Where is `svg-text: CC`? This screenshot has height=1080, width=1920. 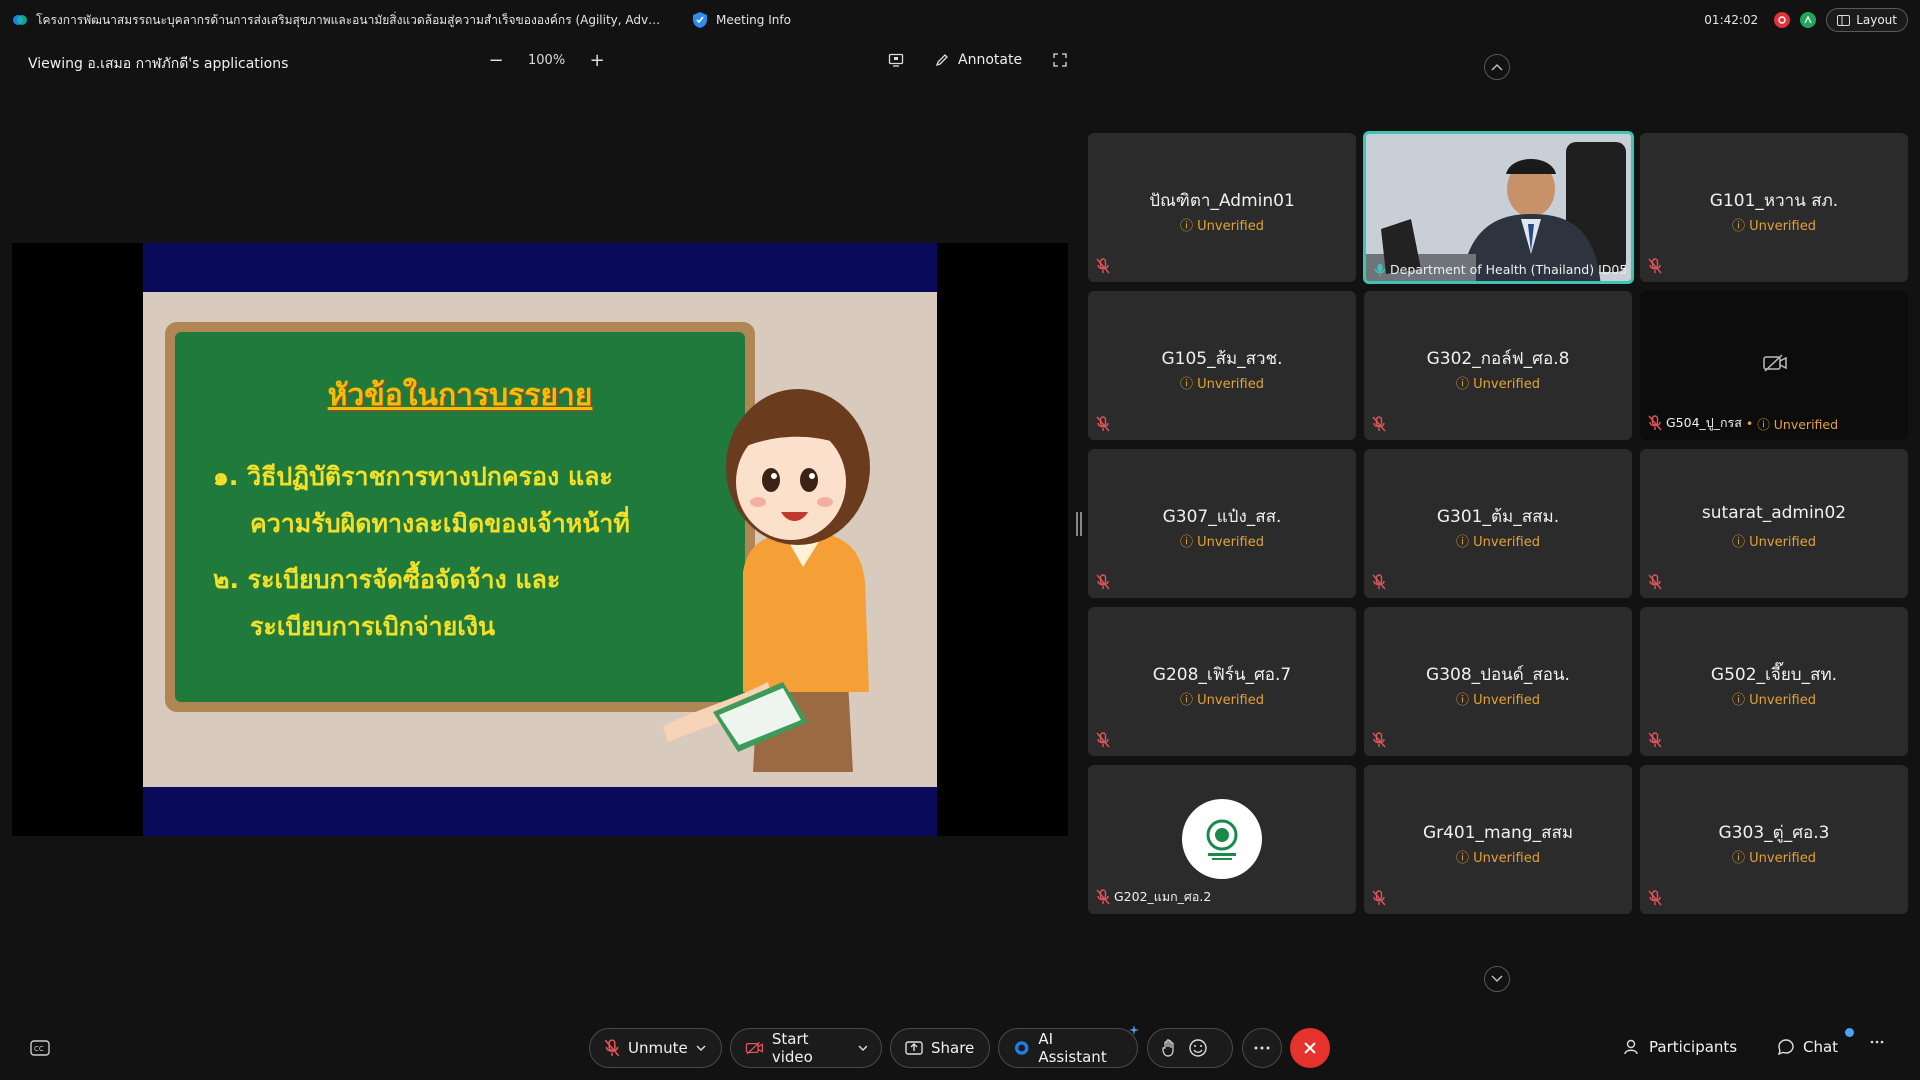
svg-text: CC is located at coordinates (39, 1049).